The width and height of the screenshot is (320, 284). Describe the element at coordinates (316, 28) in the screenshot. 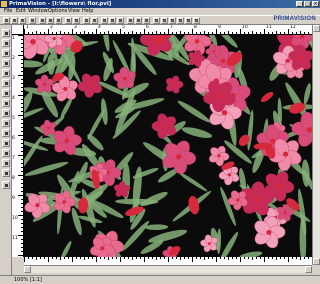

I see `scroll-up-icon` at that location.